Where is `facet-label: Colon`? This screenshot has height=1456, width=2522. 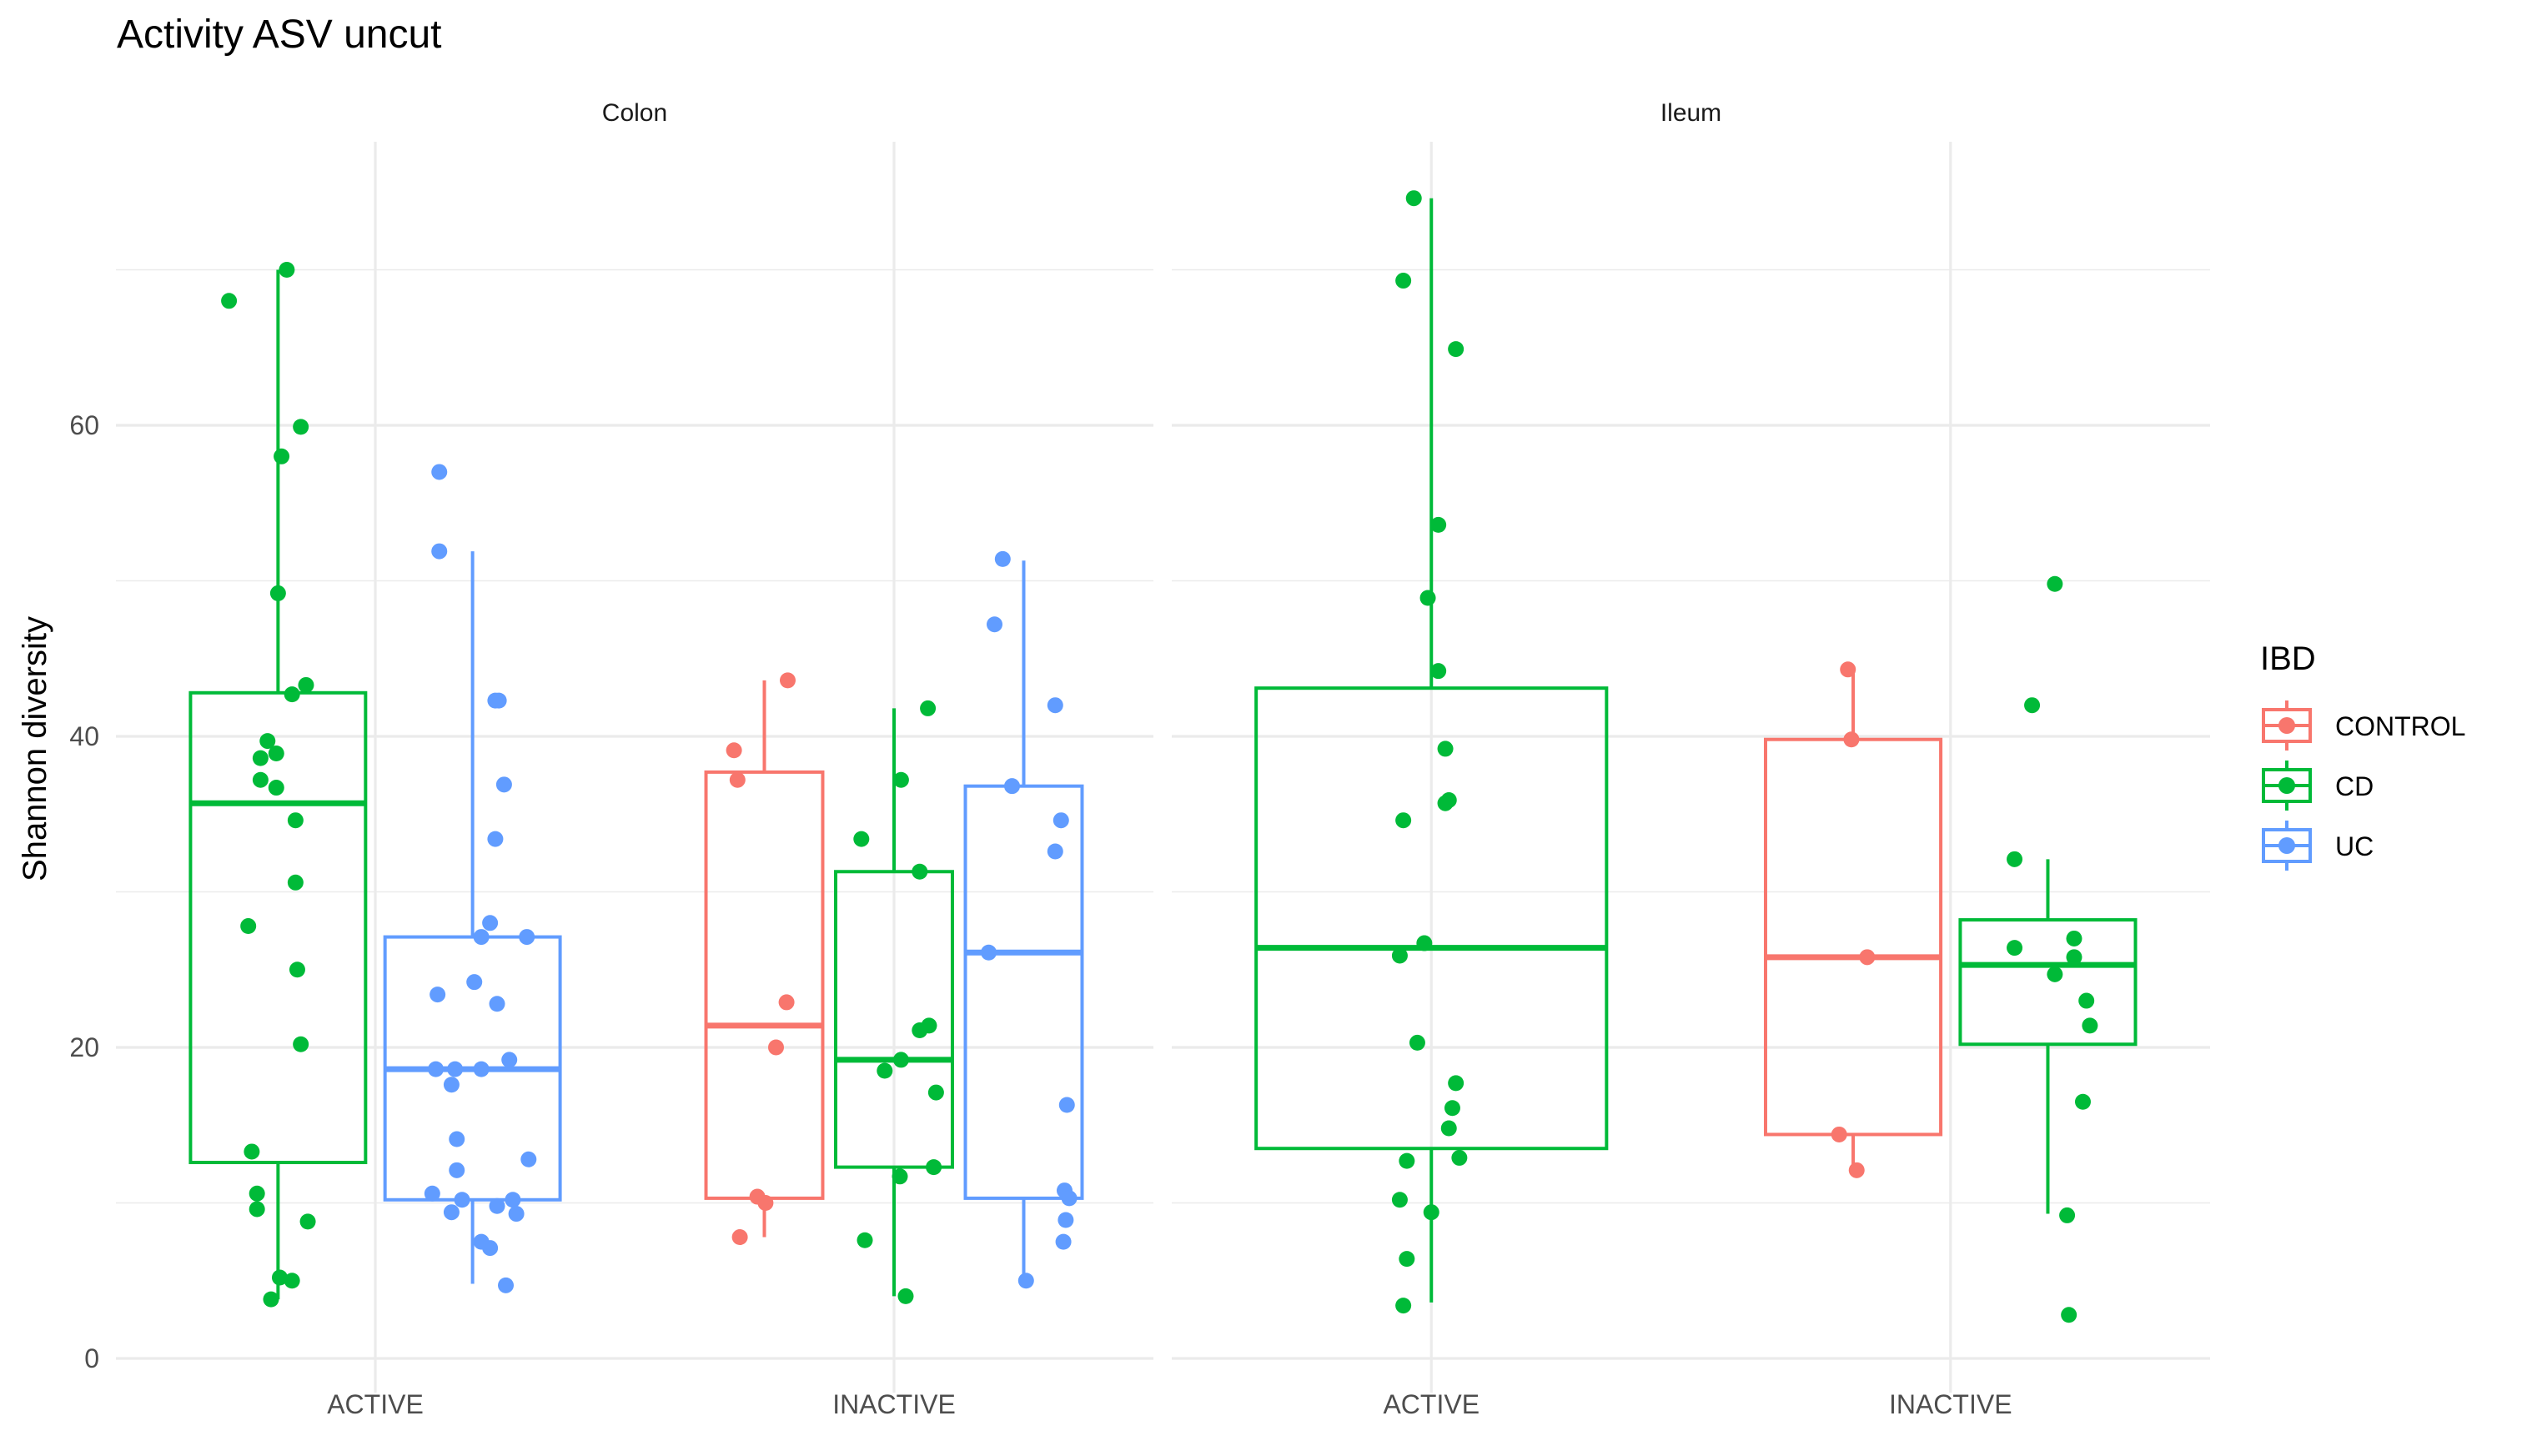 facet-label: Colon is located at coordinates (634, 113).